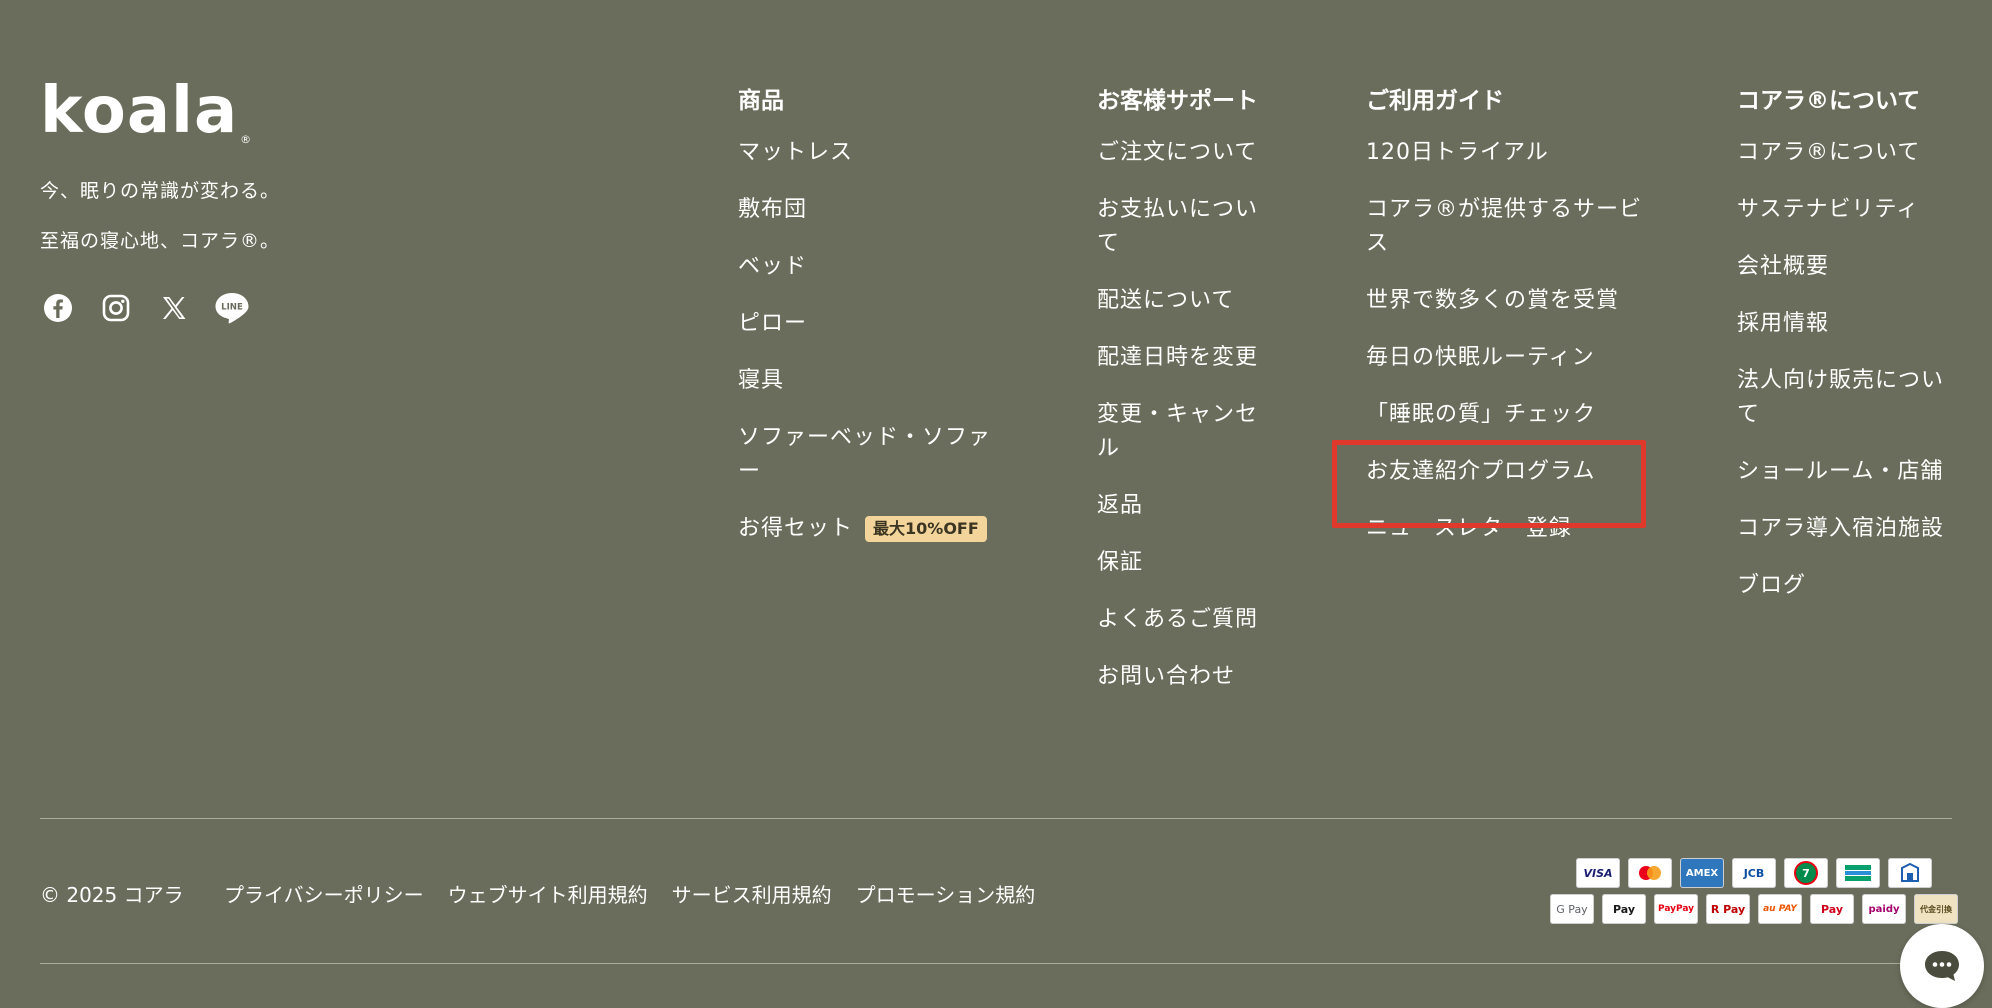  I want to click on apple-pay-label: Pay, so click(1624, 909).